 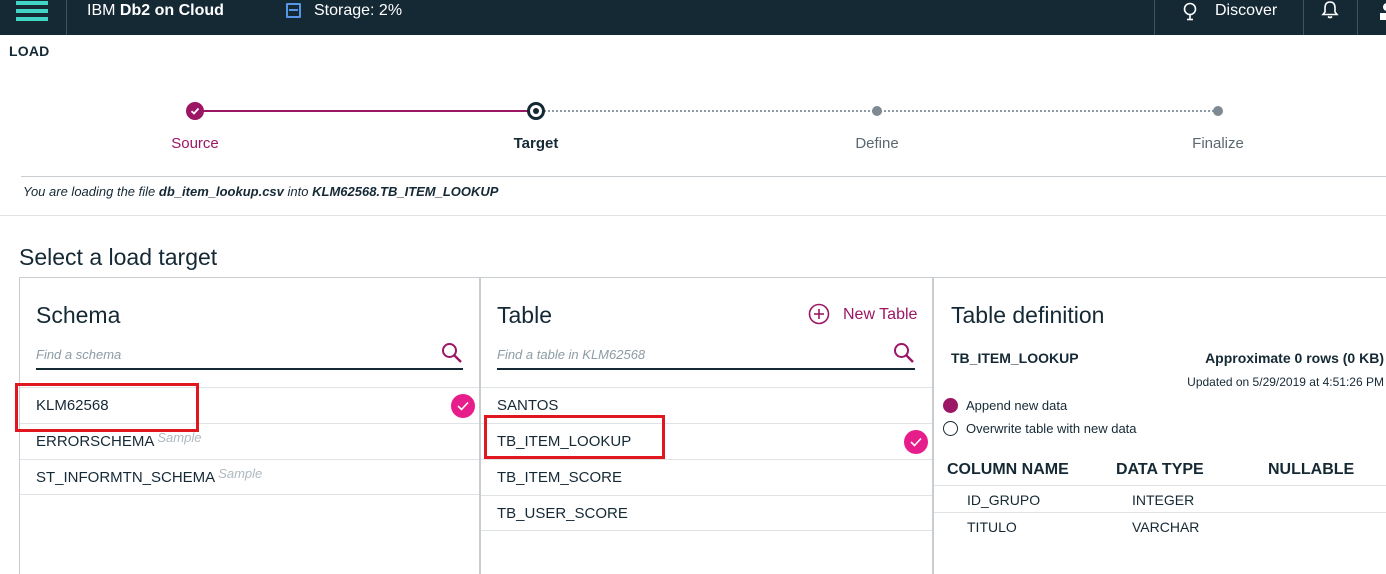 I want to click on step-finalize-indicator, so click(x=1218, y=111).